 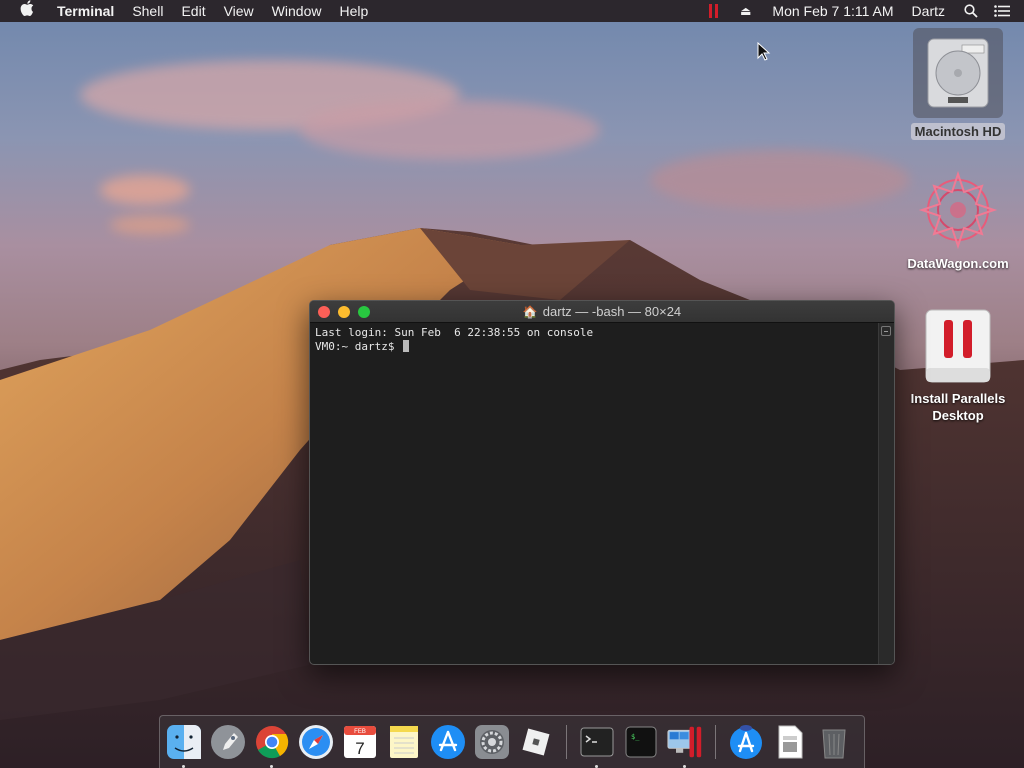 I want to click on dock-item-notes, so click(x=404, y=742).